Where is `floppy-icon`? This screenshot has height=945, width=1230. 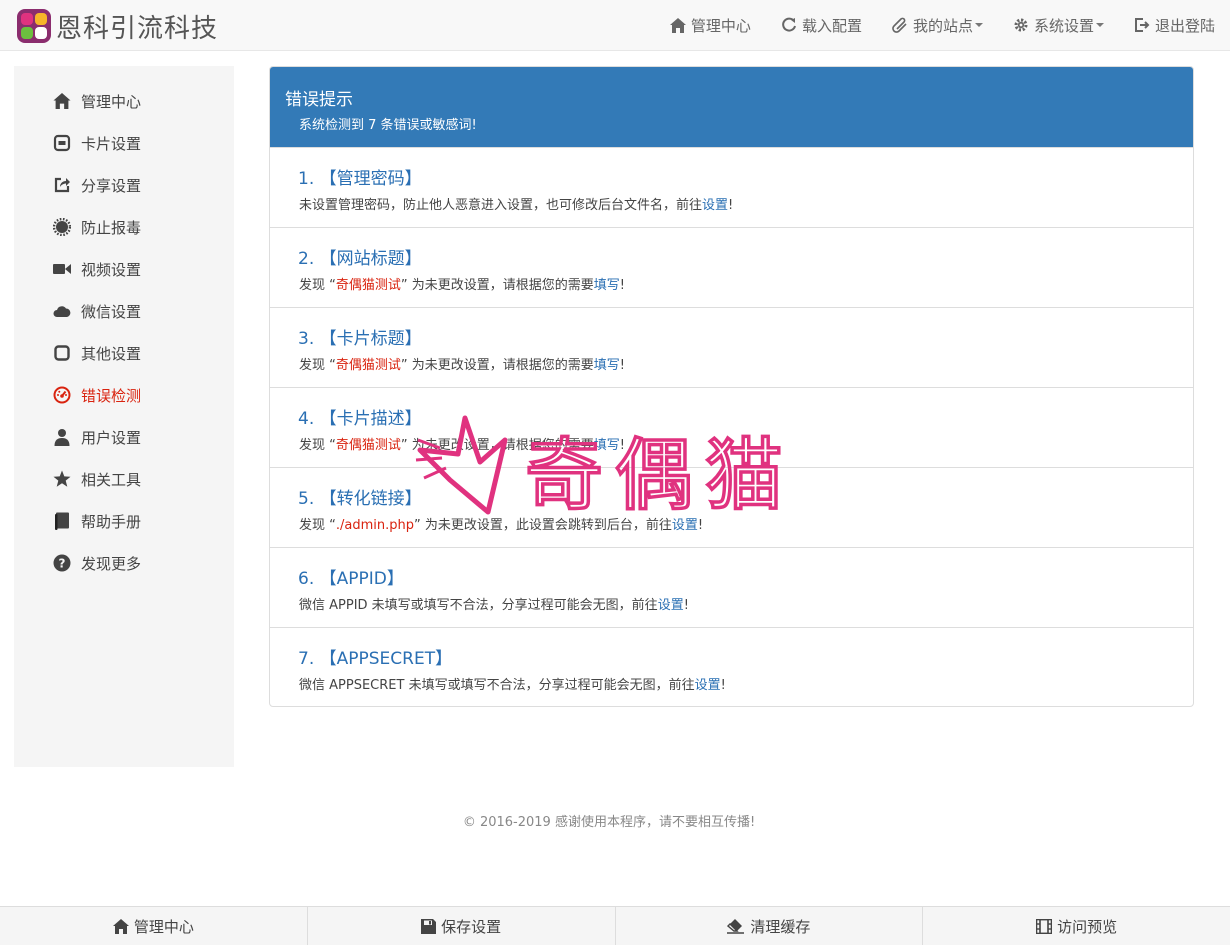
floppy-icon is located at coordinates (429, 926).